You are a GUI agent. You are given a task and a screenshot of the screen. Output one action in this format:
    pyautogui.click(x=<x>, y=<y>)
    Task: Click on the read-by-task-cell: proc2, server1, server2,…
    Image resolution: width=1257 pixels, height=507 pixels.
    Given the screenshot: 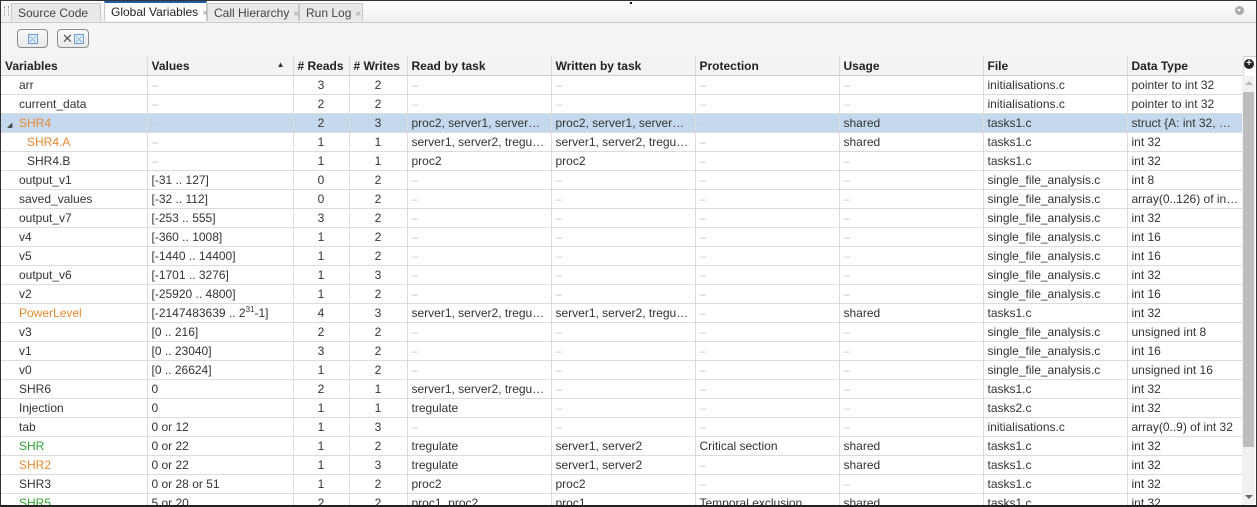 What is the action you would take?
    pyautogui.click(x=479, y=123)
    